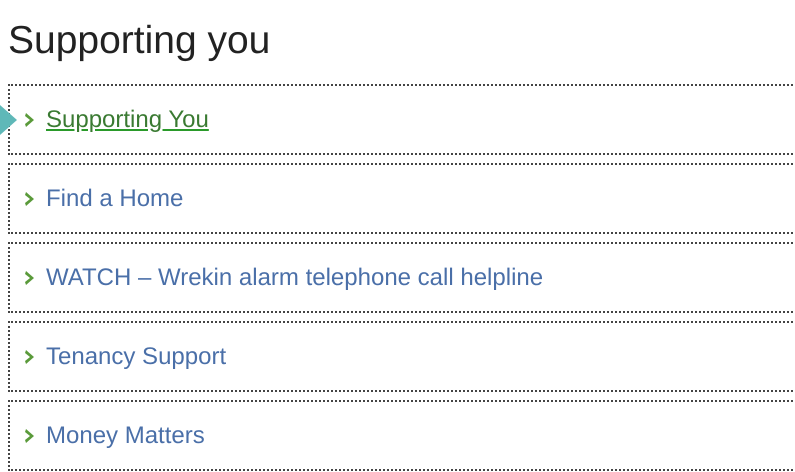  I want to click on menu-link: Find a Home, so click(115, 198).